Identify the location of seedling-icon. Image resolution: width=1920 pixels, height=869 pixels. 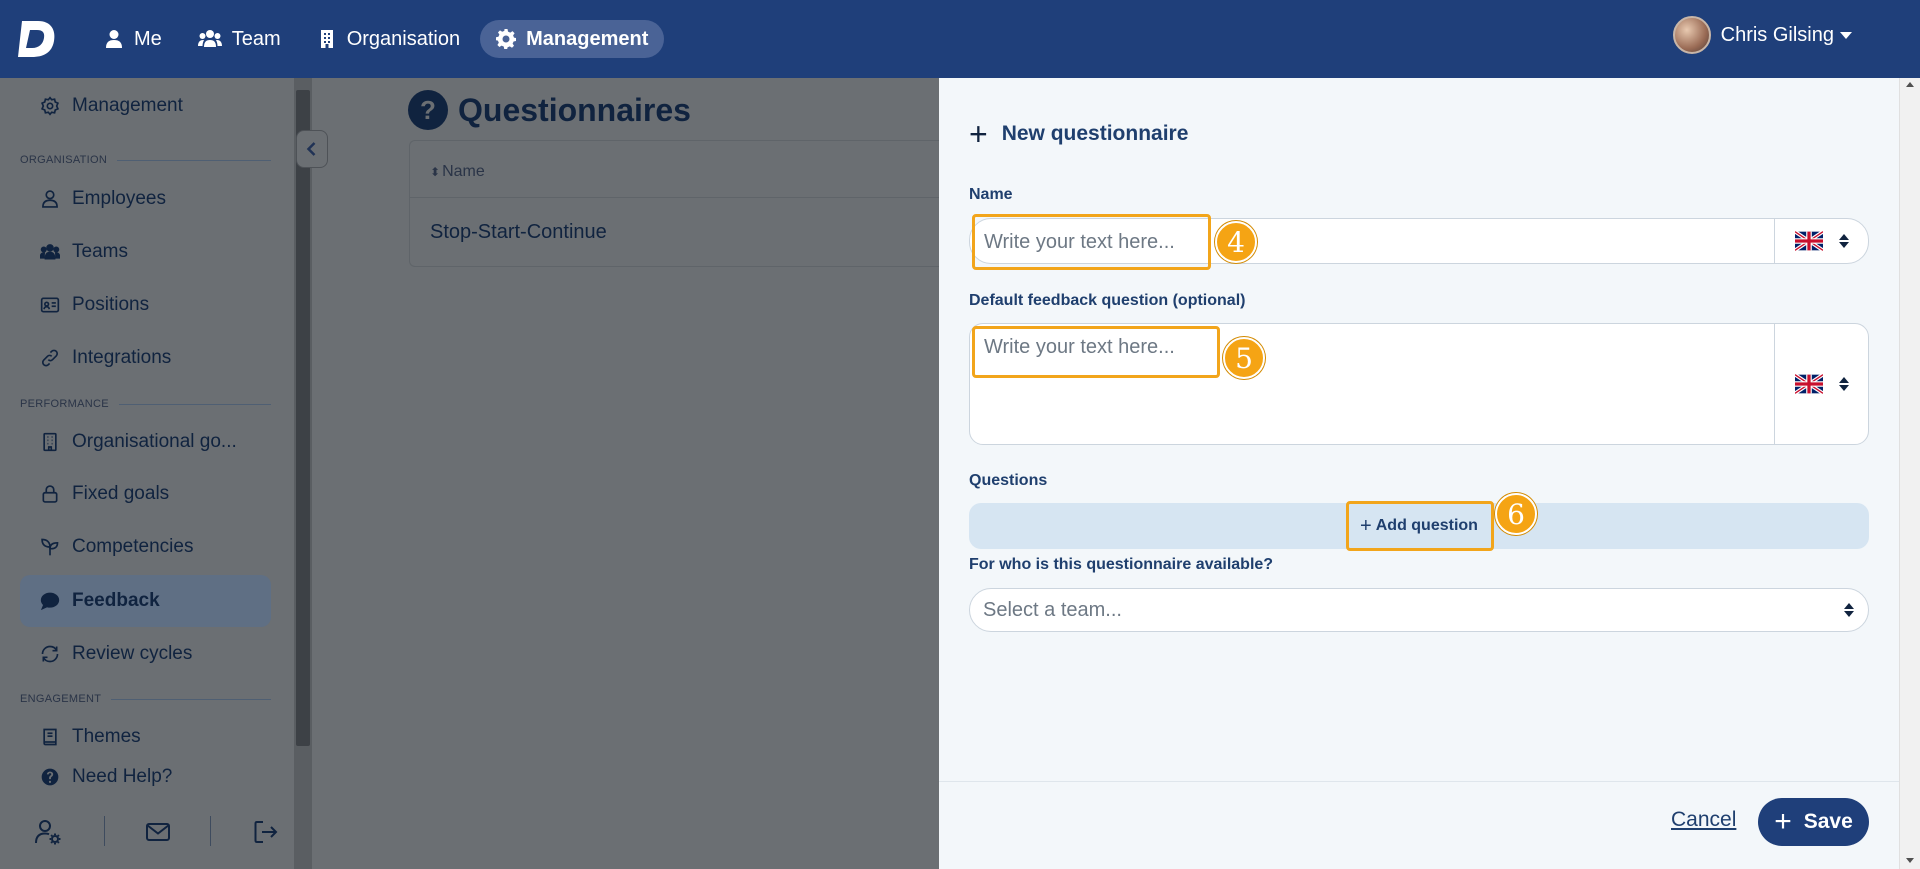
(50, 547).